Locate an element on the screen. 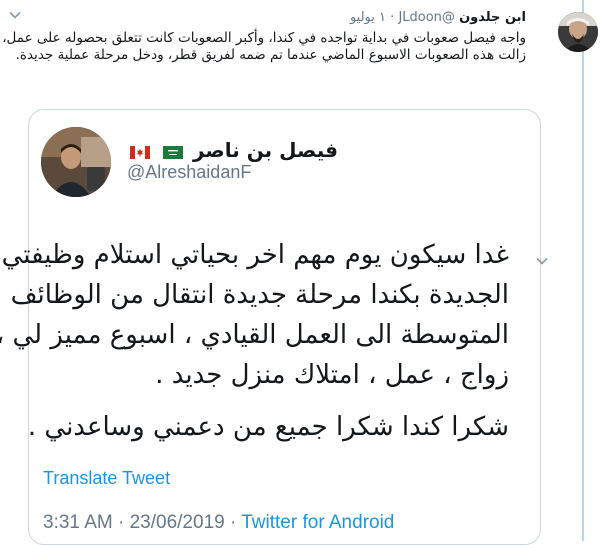 The height and width of the screenshot is (545, 600). tweet-text-line: زواج ، عمل ، امتلاك منزل جديد . is located at coordinates (332, 375).